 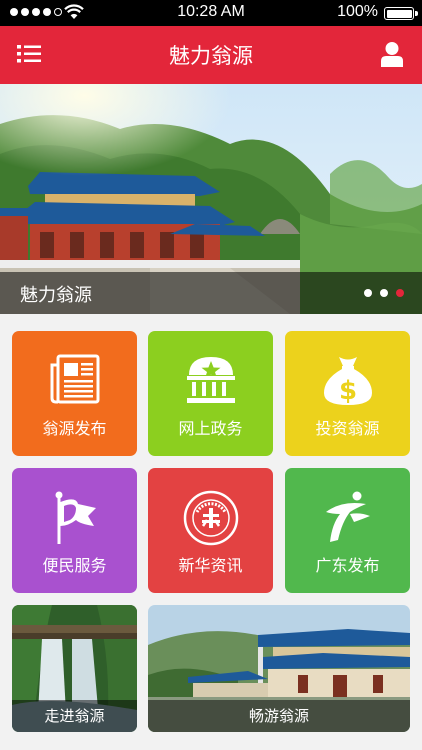 What do you see at coordinates (56, 295) in the screenshot?
I see `banner-title: 魅力翁源` at bounding box center [56, 295].